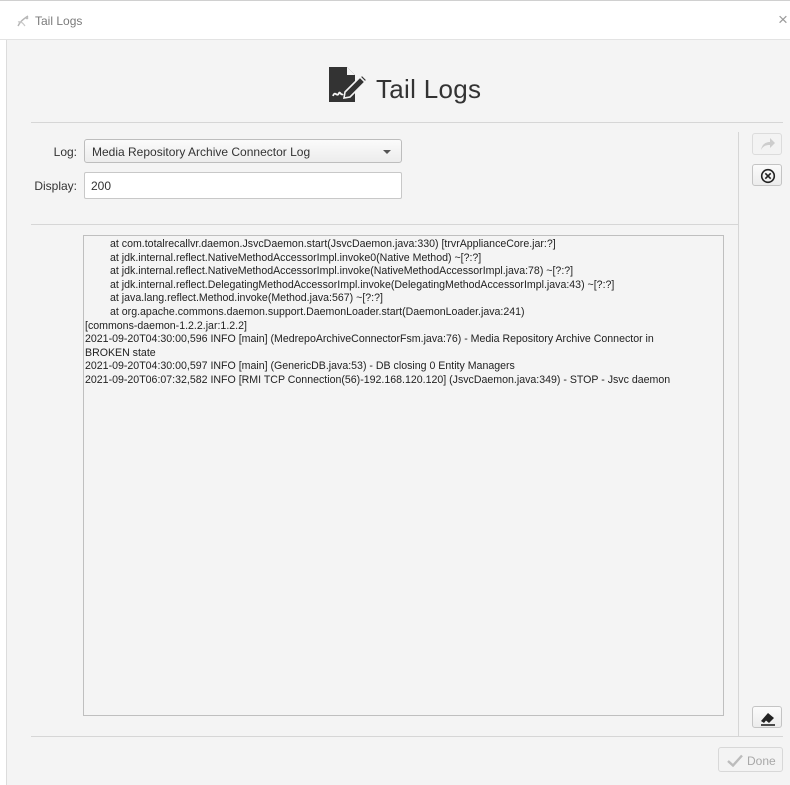  Describe the element at coordinates (768, 719) in the screenshot. I see `eraser-icon` at that location.